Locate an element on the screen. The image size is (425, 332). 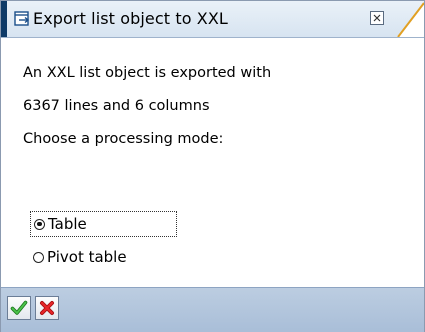
confirm-button is located at coordinates (19, 308).